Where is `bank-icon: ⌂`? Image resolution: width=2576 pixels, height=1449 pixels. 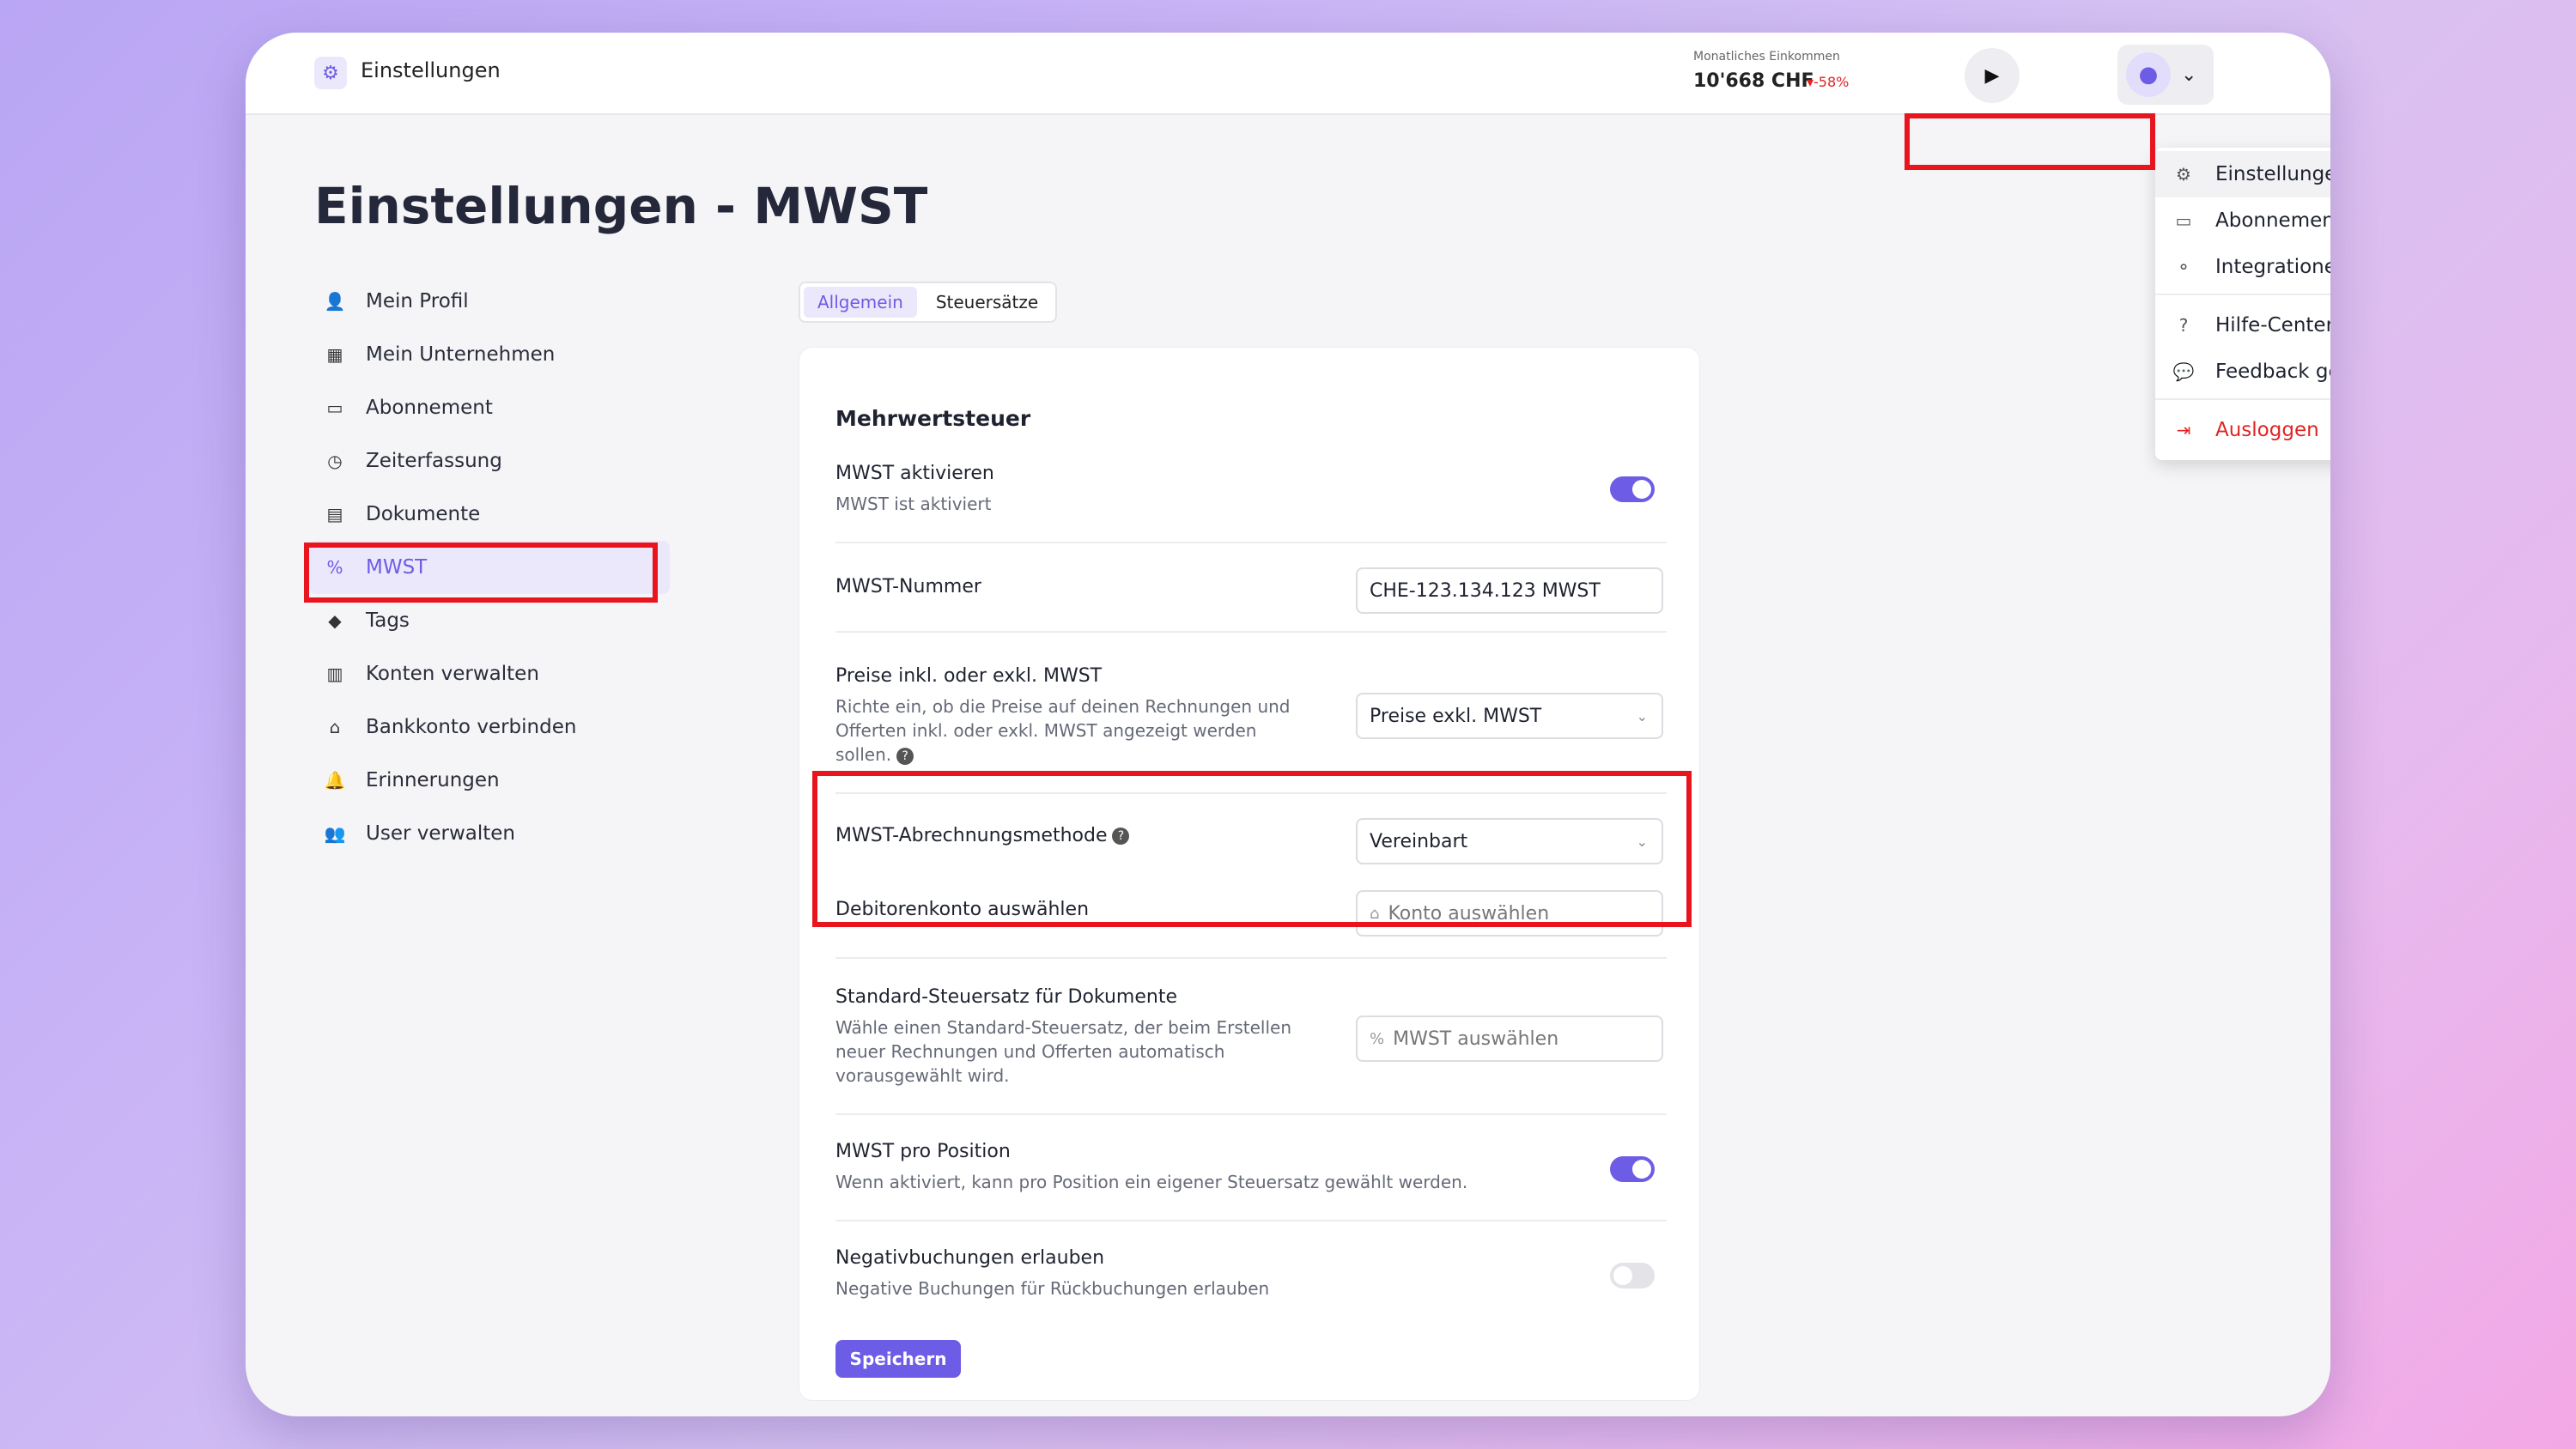 bank-icon: ⌂ is located at coordinates (335, 727).